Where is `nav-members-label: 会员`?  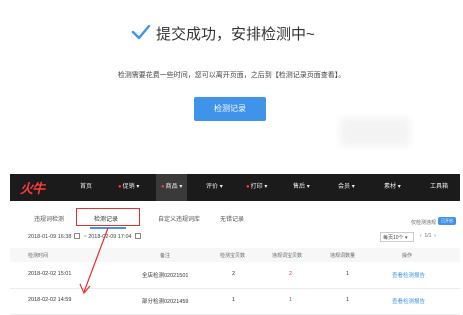 nav-members-label: 会员 is located at coordinates (344, 187).